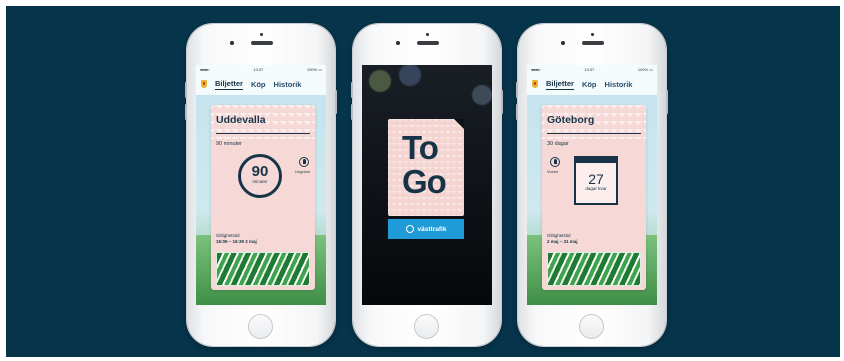 Image resolution: width=844 pixels, height=361 pixels. Describe the element at coordinates (432, 229) in the screenshot. I see `brand-name: västtrafik` at that location.